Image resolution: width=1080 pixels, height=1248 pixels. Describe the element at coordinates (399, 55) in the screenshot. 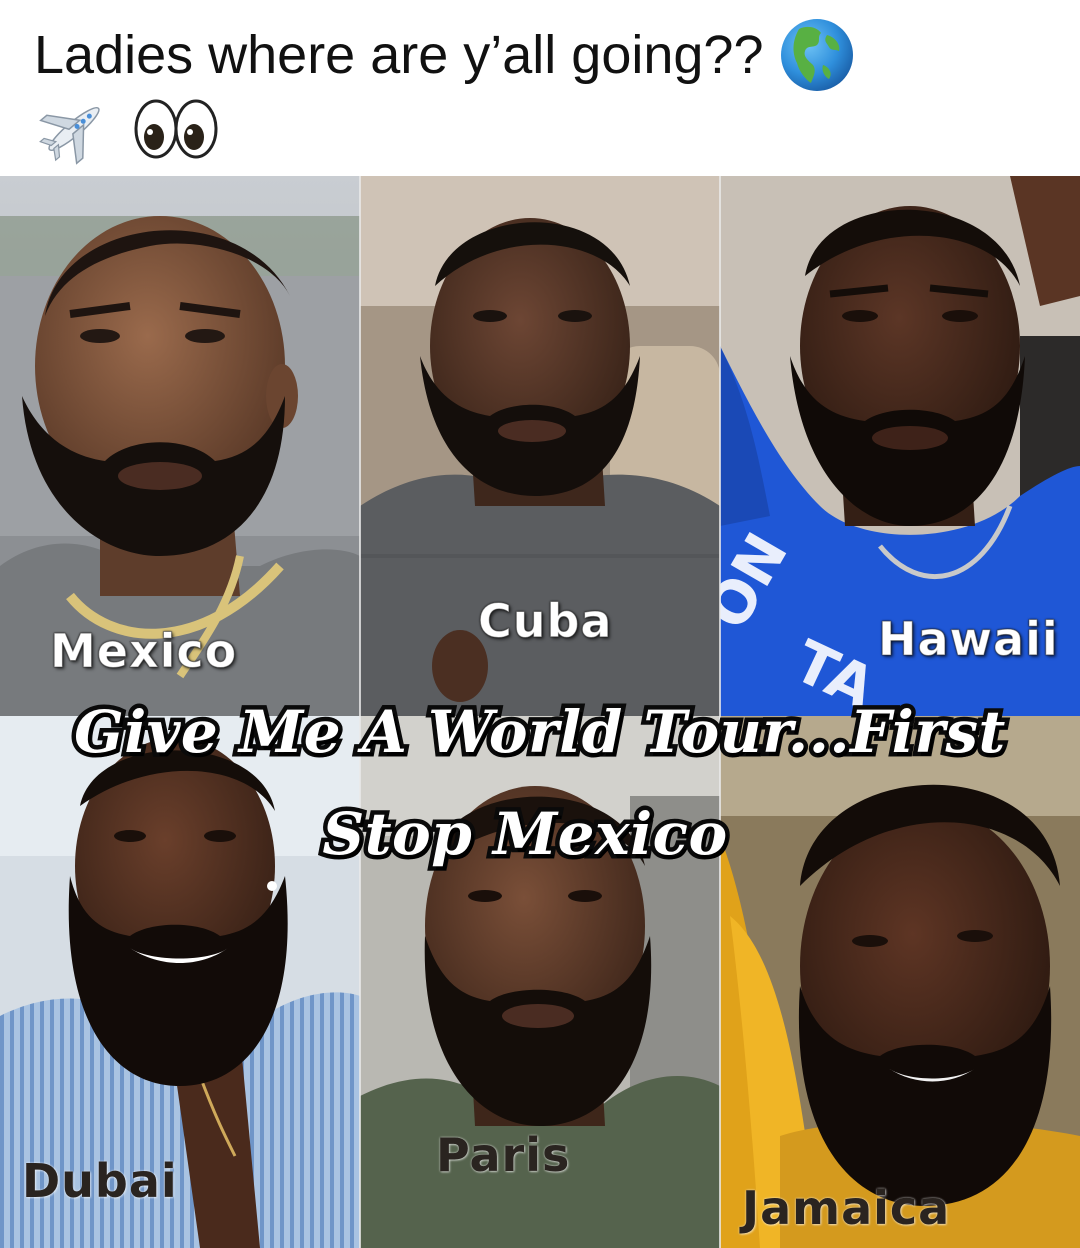

I see `caption-text: Ladies where are y’all going??` at that location.